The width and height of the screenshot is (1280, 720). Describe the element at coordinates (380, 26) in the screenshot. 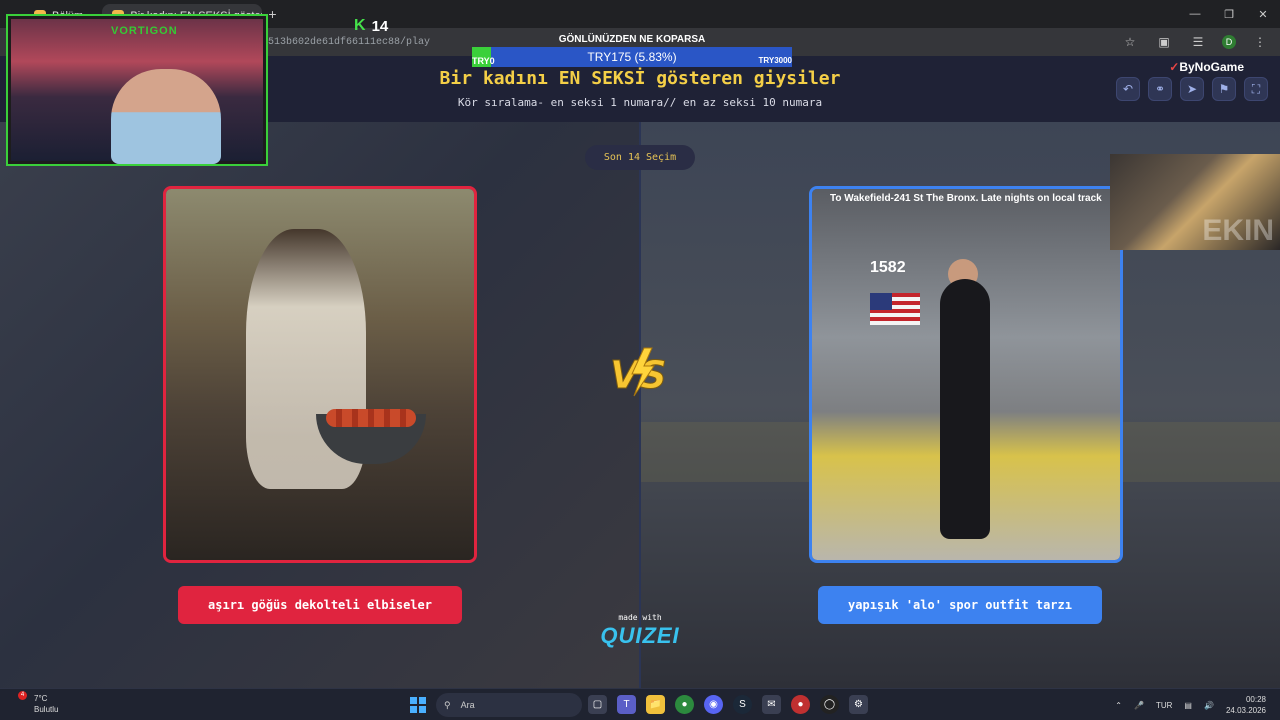

I see `viewer-count: 14` at that location.